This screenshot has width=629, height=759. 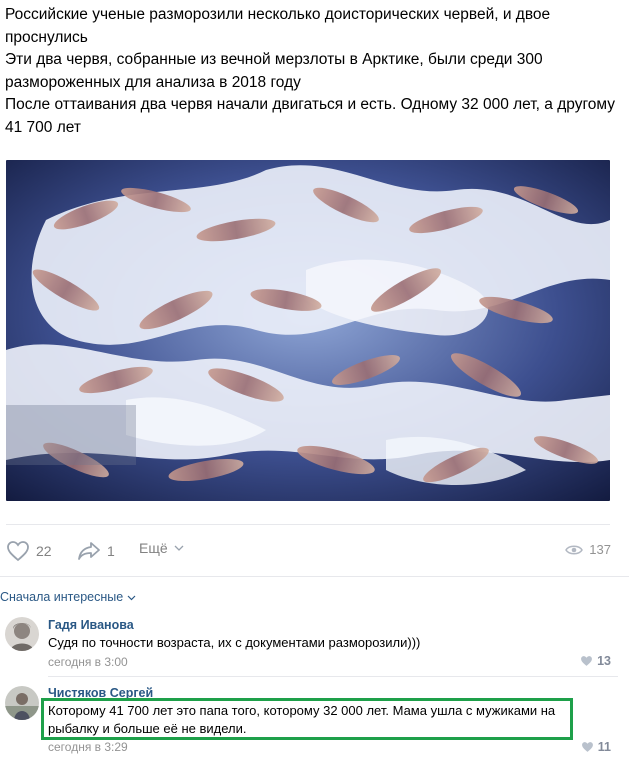 I want to click on comment-date: сегодня в 3:29, so click(x=88, y=747).